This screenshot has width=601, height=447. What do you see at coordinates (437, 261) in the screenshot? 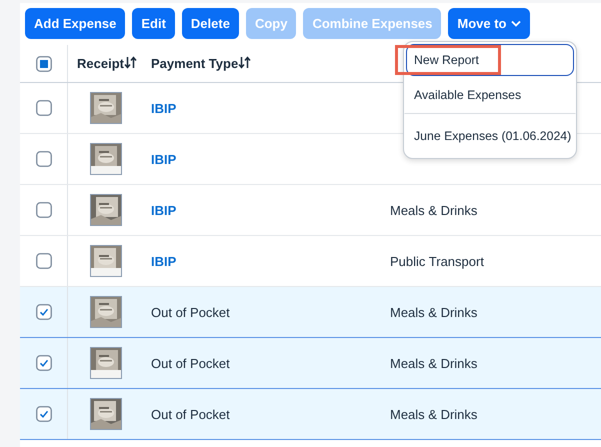
I see `expense-type: Public Transport` at bounding box center [437, 261].